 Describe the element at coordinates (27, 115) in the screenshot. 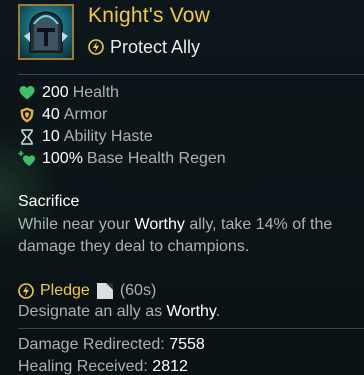

I see `shield-icon` at that location.